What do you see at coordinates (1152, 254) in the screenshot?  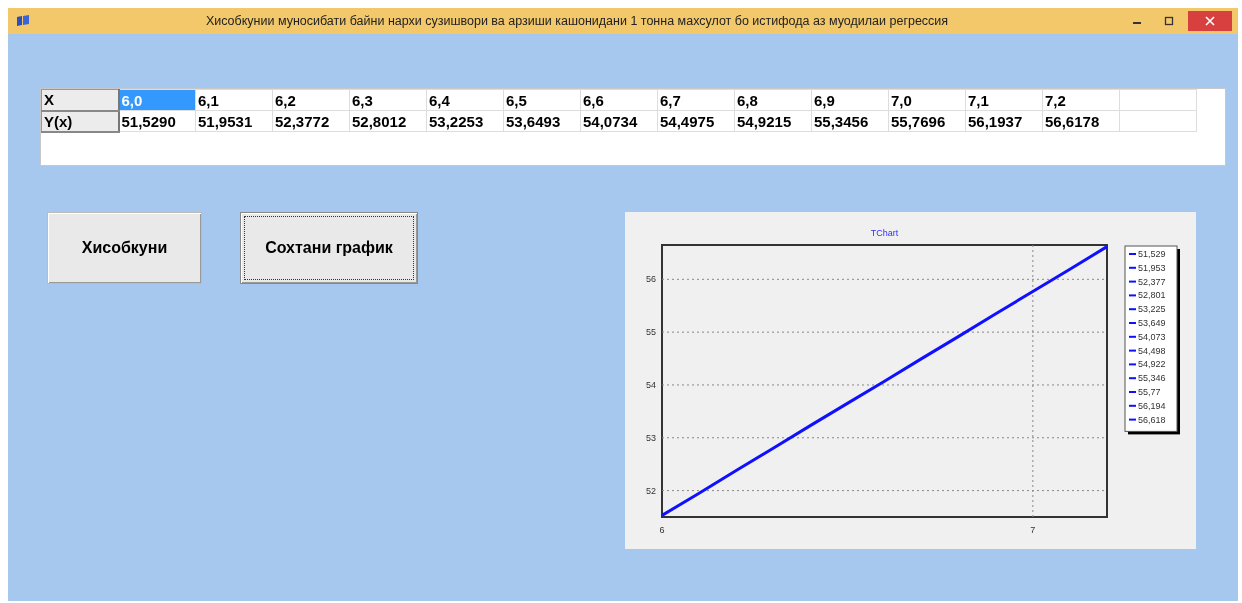 I see `legend-label: 51,529` at bounding box center [1152, 254].